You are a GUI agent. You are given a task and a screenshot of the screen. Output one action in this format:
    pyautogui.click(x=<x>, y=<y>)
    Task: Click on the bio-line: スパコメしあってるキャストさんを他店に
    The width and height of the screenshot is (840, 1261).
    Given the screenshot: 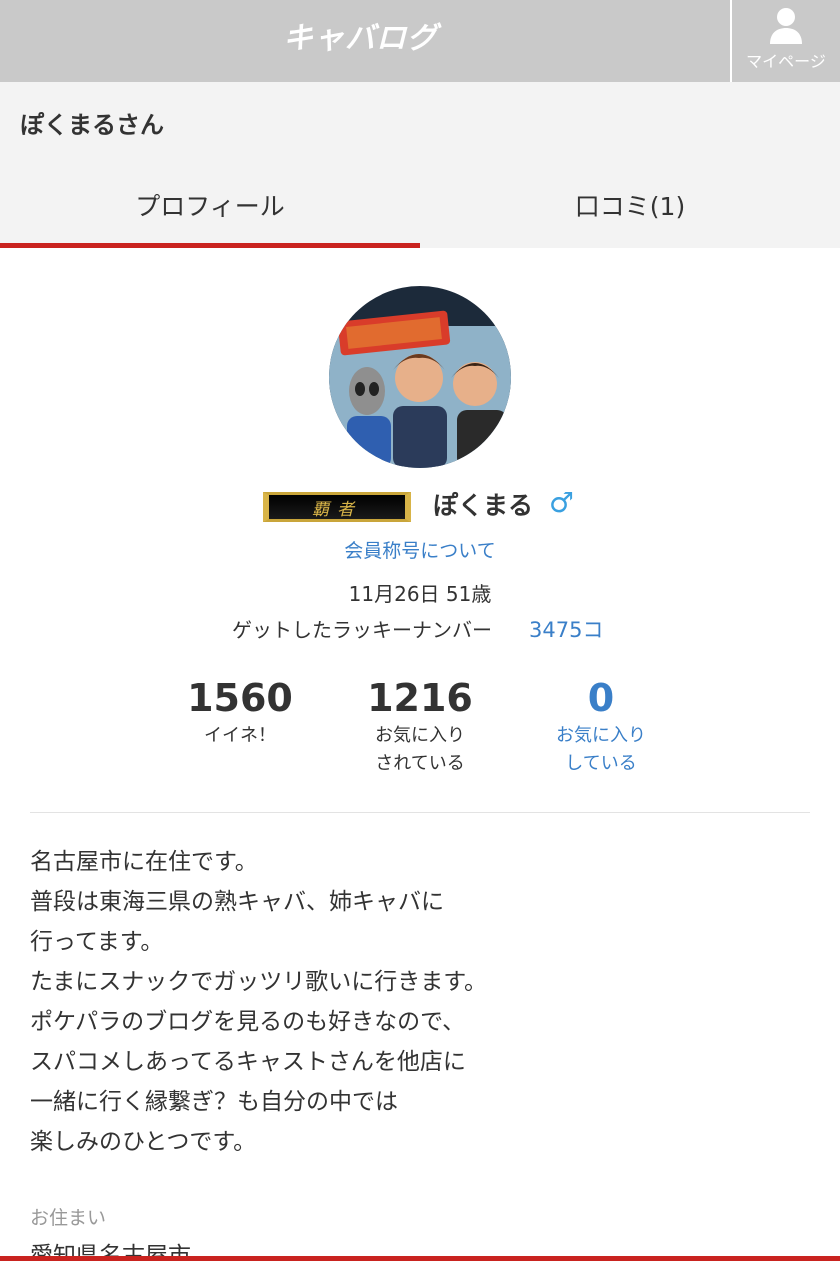 What is the action you would take?
    pyautogui.click(x=248, y=1062)
    